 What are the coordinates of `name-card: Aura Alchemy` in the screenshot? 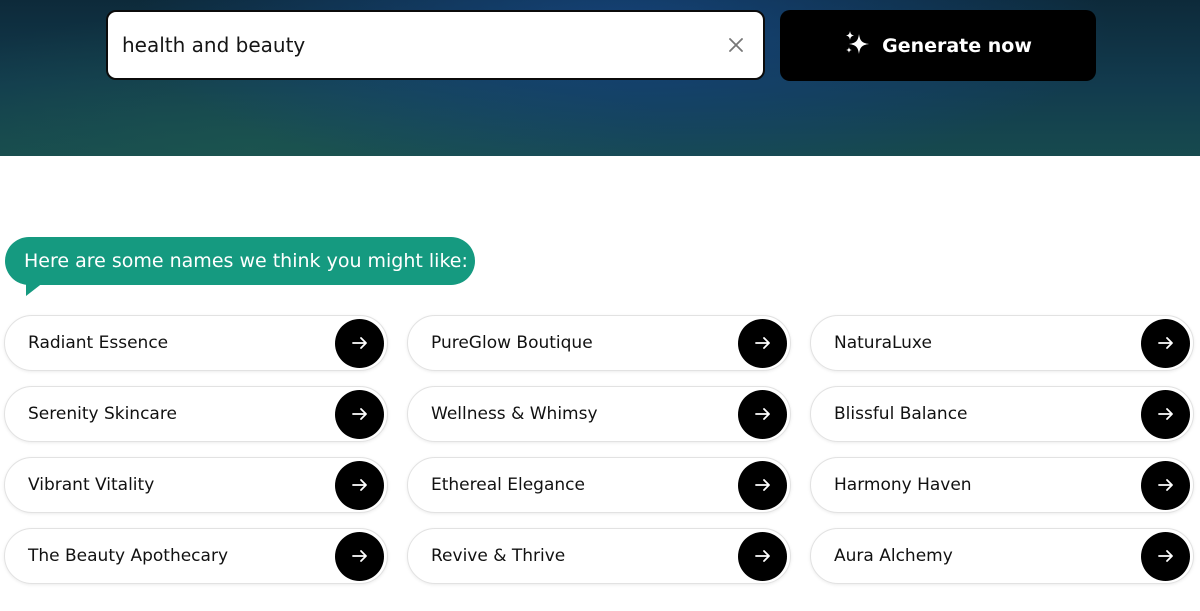 It's located at (1002, 556).